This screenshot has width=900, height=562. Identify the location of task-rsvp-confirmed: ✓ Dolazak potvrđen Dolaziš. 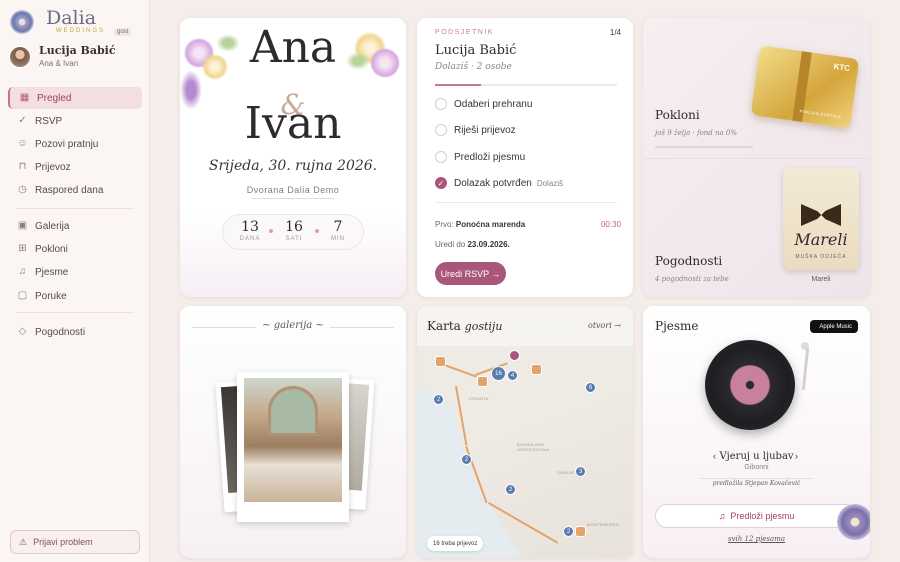
(499, 183).